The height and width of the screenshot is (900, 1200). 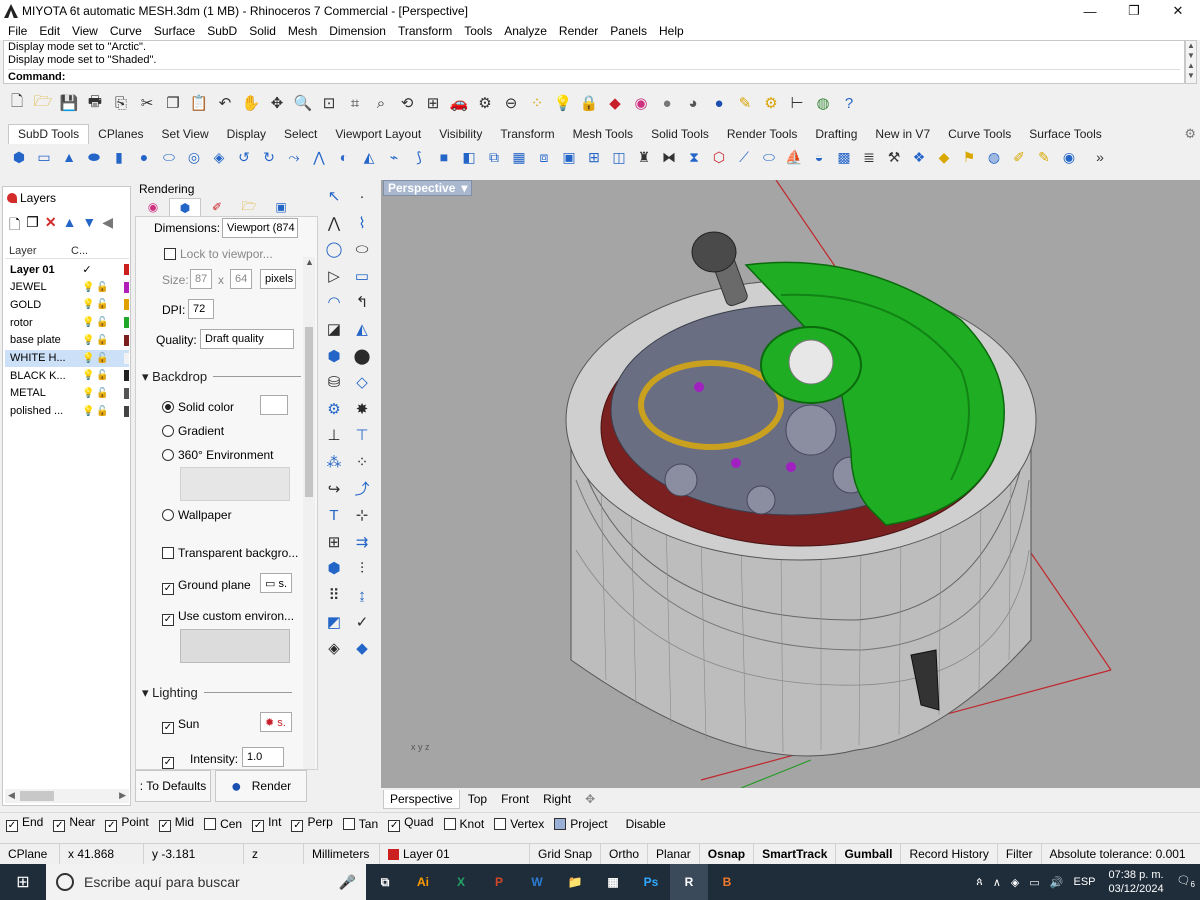 I want to click on circle-icon: ◯, so click(x=334, y=249).